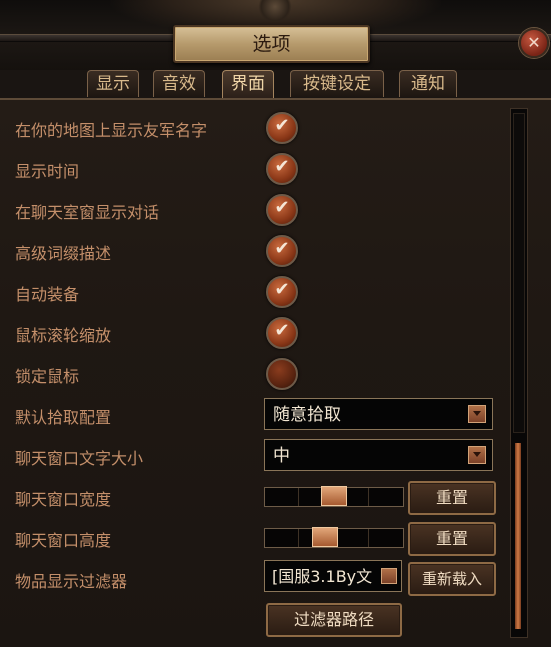 This screenshot has width=551, height=647. I want to click on setting-label-lock-mouse: 锁定鼠标, so click(47, 376).